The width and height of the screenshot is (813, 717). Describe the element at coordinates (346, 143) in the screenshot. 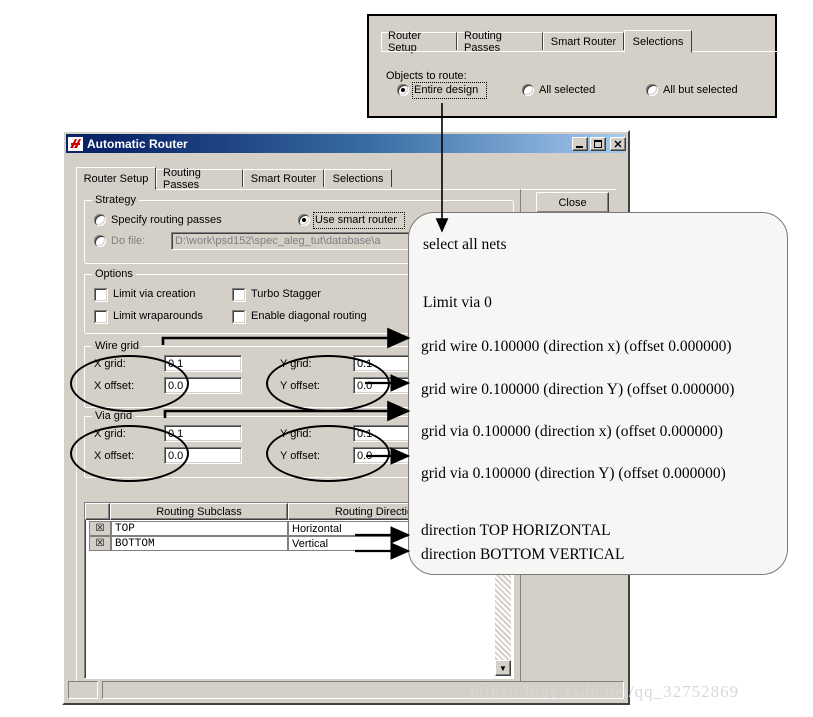

I see `dialog-titlebar: Automatic Router` at that location.